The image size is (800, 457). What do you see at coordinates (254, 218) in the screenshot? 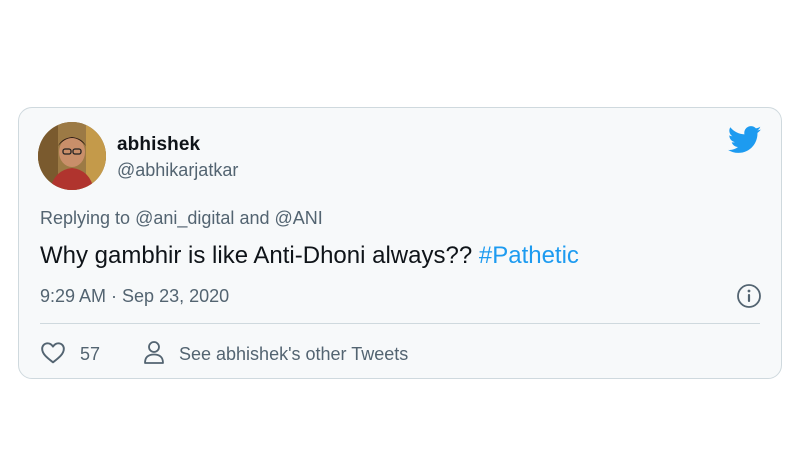
I see `reply-joiner: and` at bounding box center [254, 218].